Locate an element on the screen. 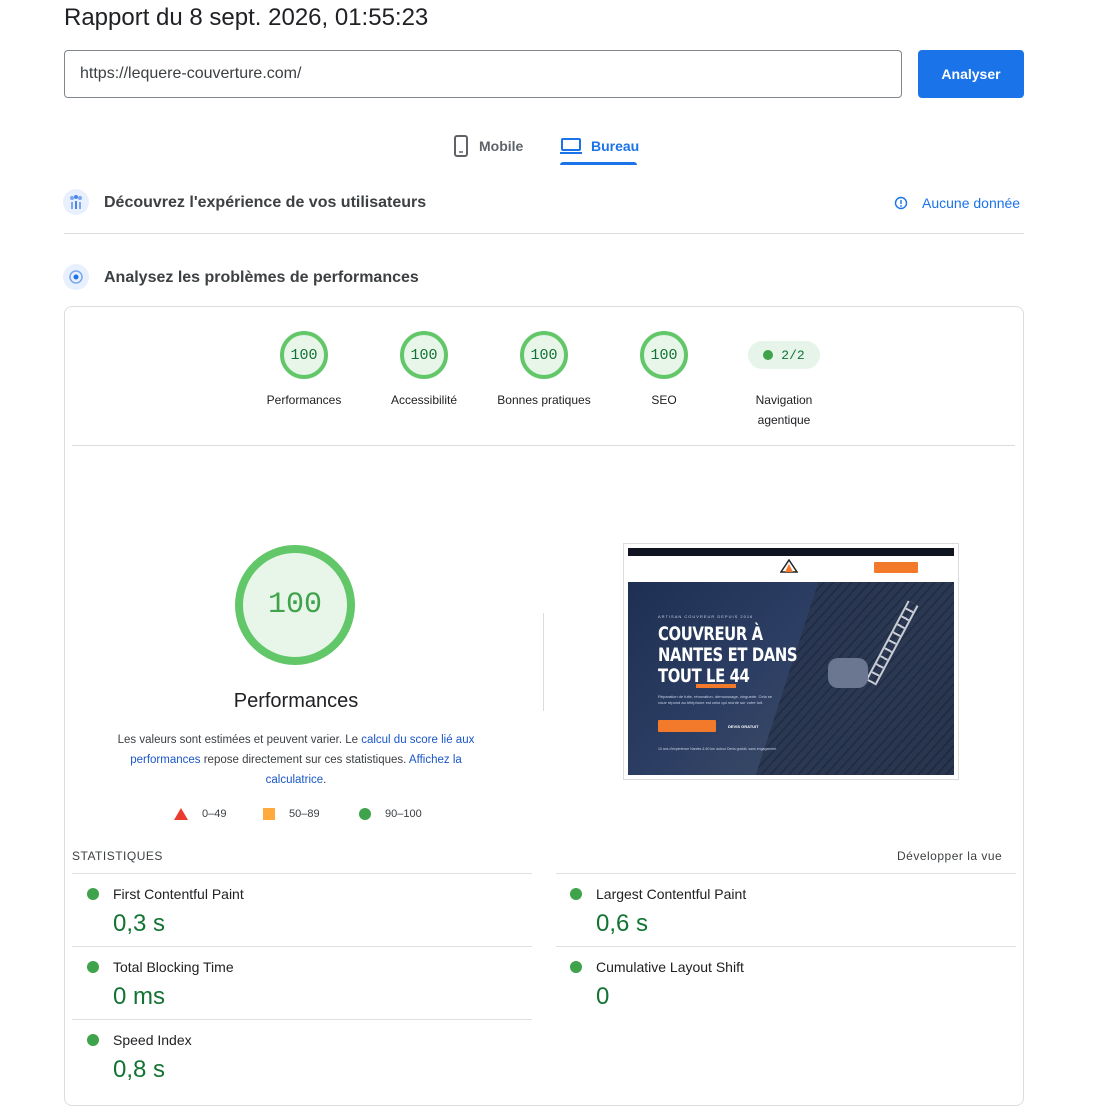  triangle-icon is located at coordinates (181, 814).